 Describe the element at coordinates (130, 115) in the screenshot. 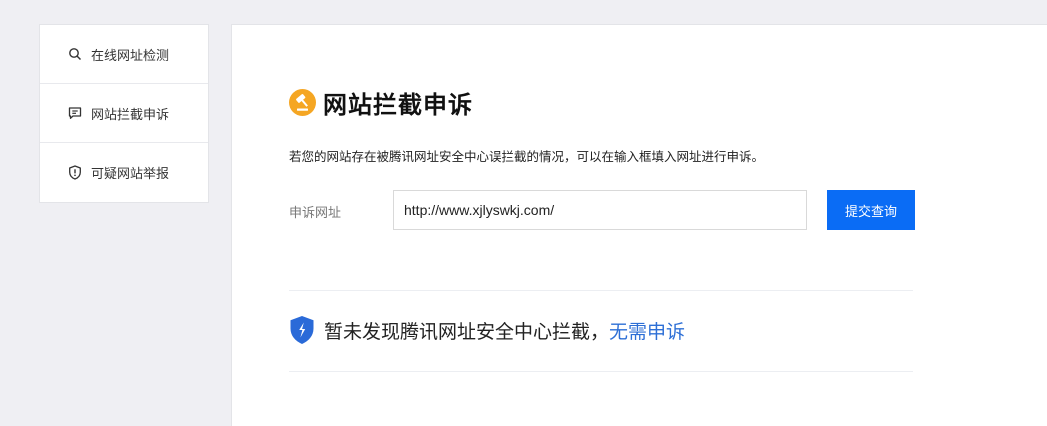

I see `sidebar-item-label: 网站拦截申诉` at that location.